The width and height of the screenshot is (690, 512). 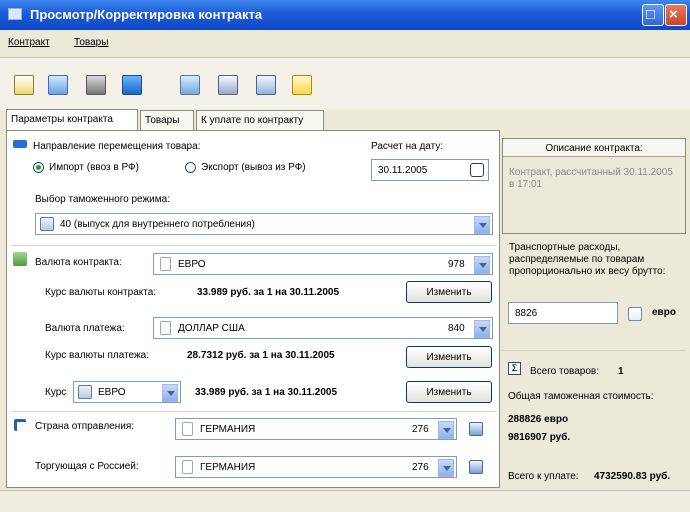 I want to click on print-button, so click(x=95, y=84).